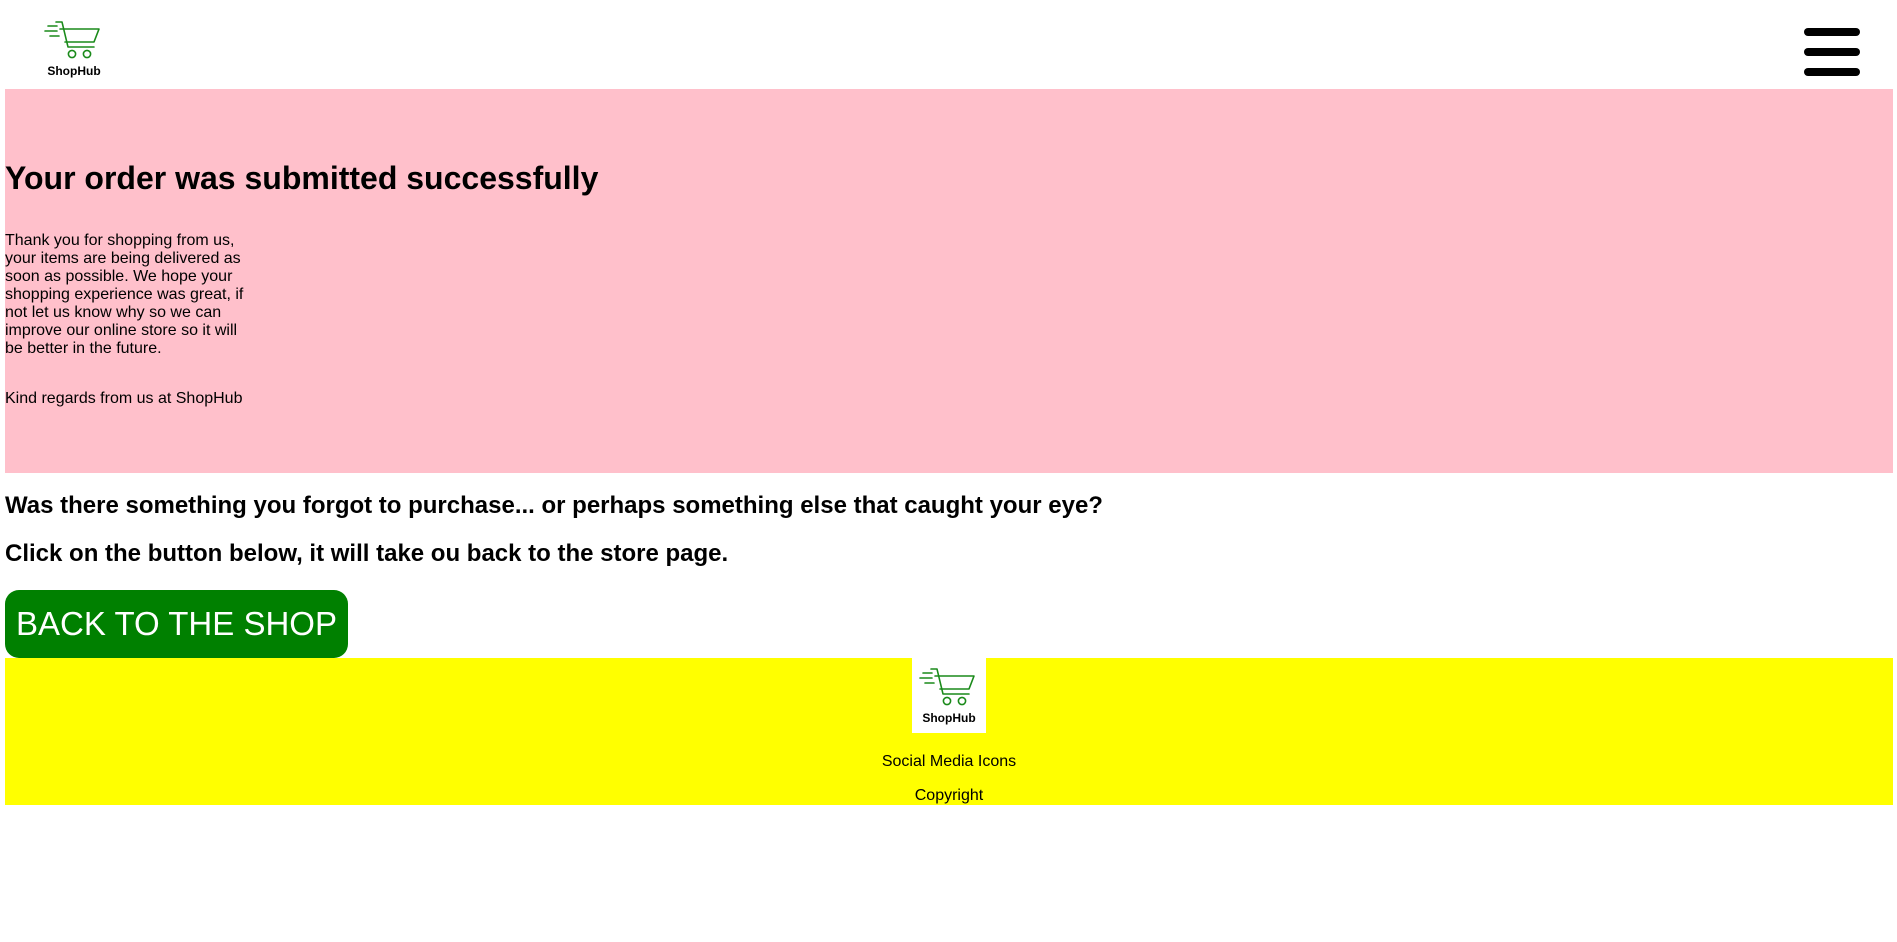 The height and width of the screenshot is (942, 1897). I want to click on top-navigation: ShopHub, so click(948, 44).